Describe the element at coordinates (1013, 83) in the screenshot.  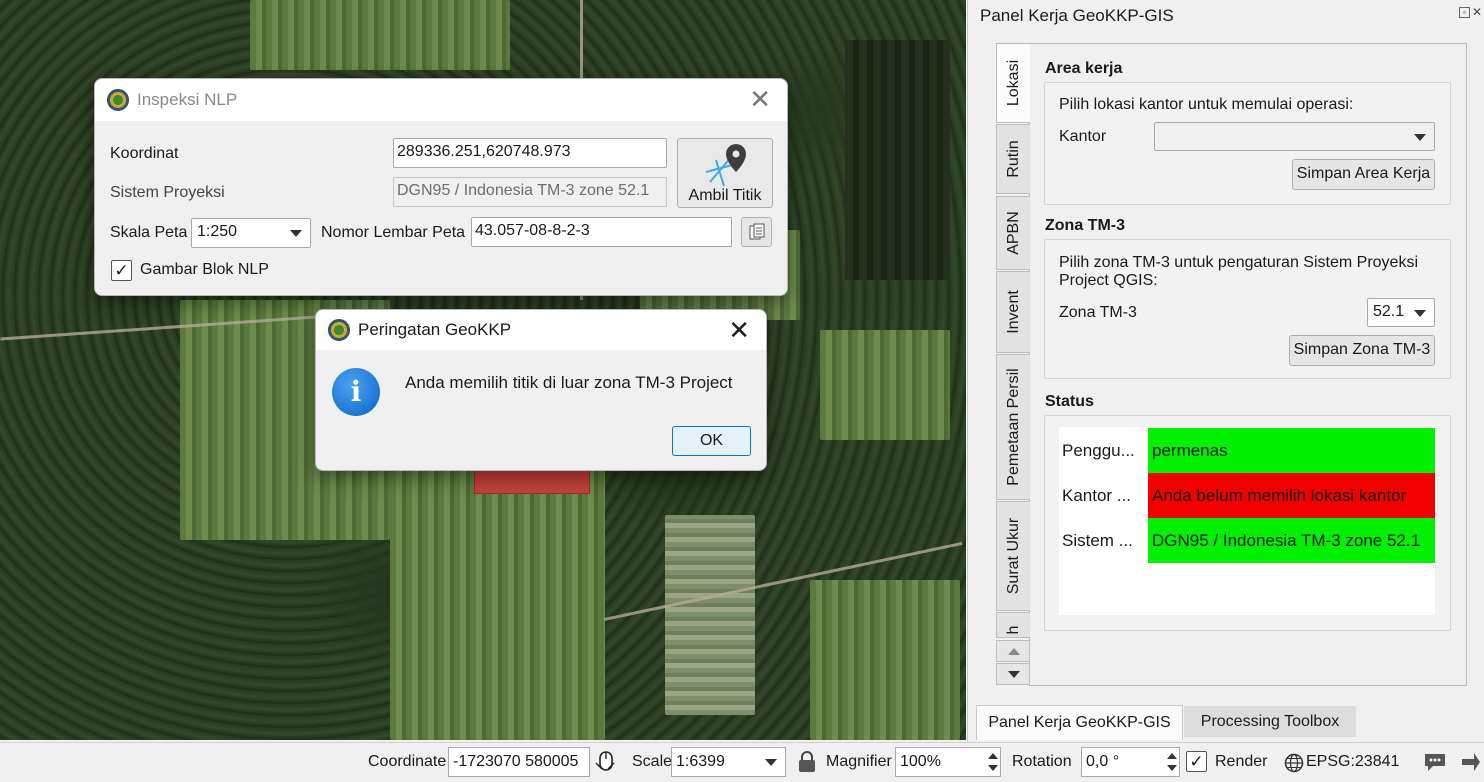
I see `tab-lokasi: Lokasi` at that location.